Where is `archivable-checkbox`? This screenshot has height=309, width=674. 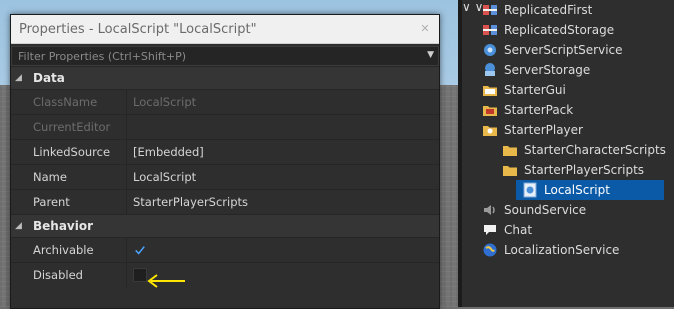 archivable-checkbox is located at coordinates (140, 250).